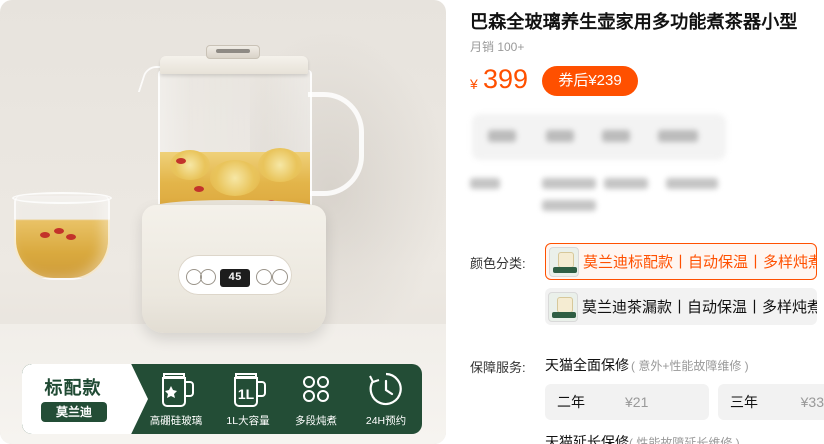  I want to click on feature-schedule: 24H预约, so click(386, 399).